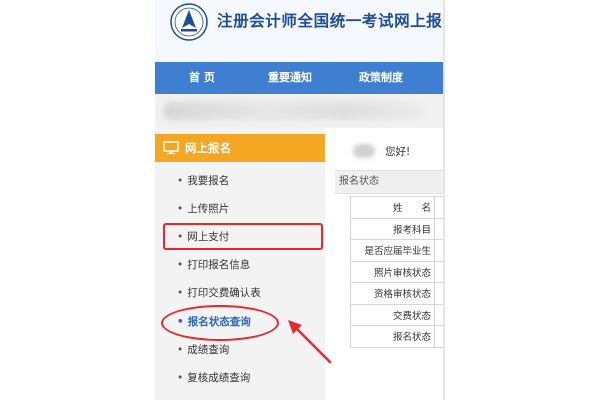  I want to click on row-label-payment-status: 交费状态, so click(392, 314).